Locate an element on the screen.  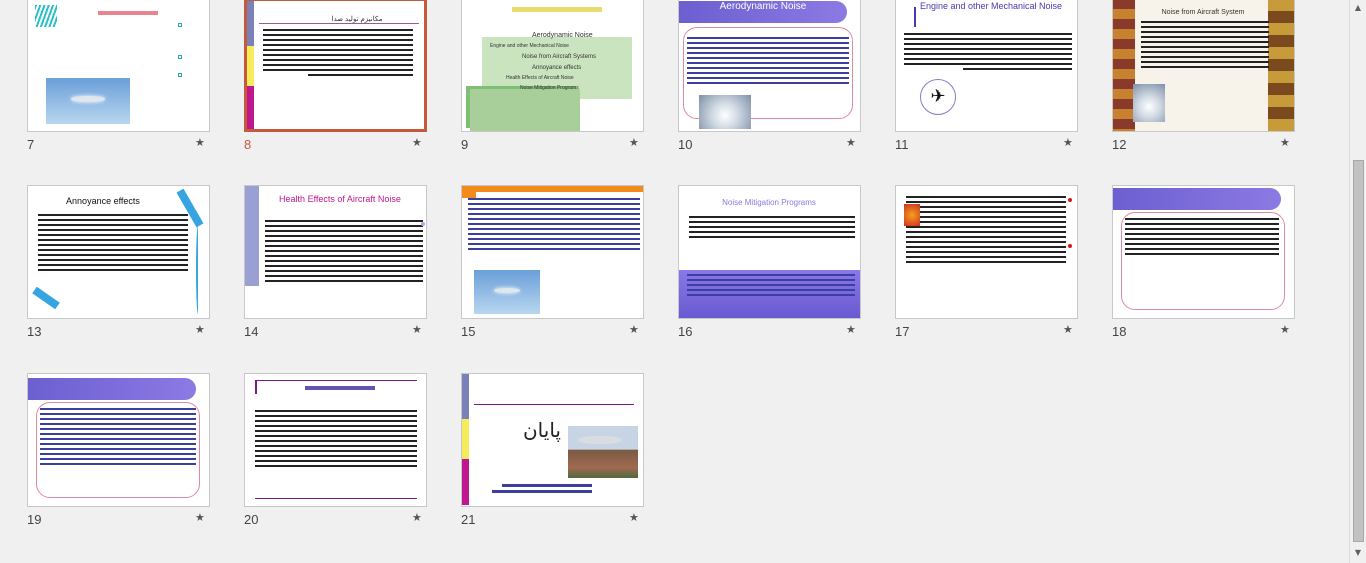
slide-thumbnail-19: 19 ★ is located at coordinates (120, 450).